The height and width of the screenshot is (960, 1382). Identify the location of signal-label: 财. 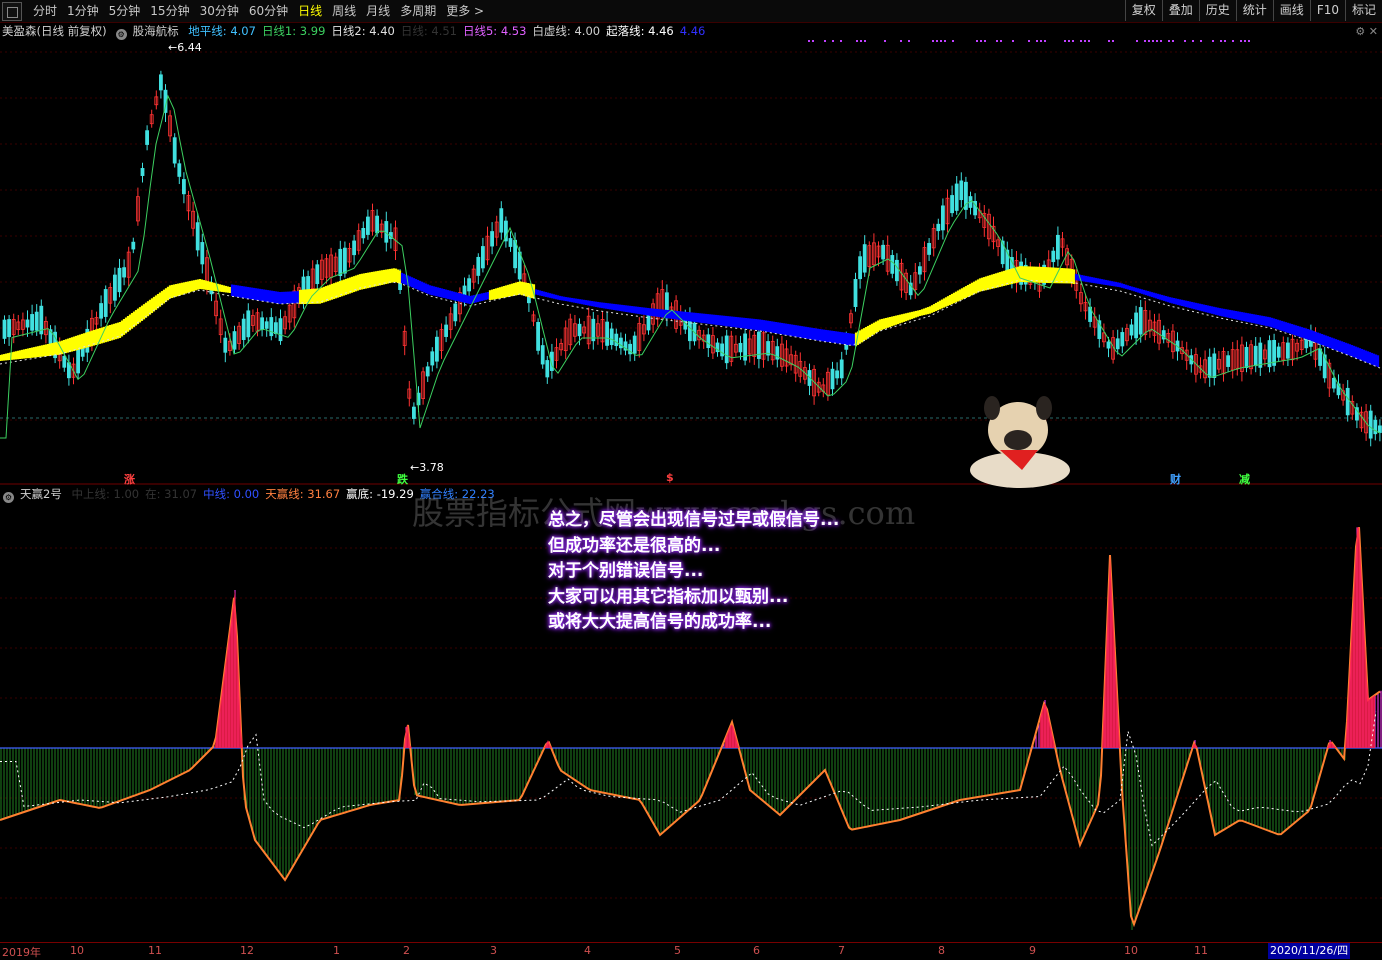
(1175, 479).